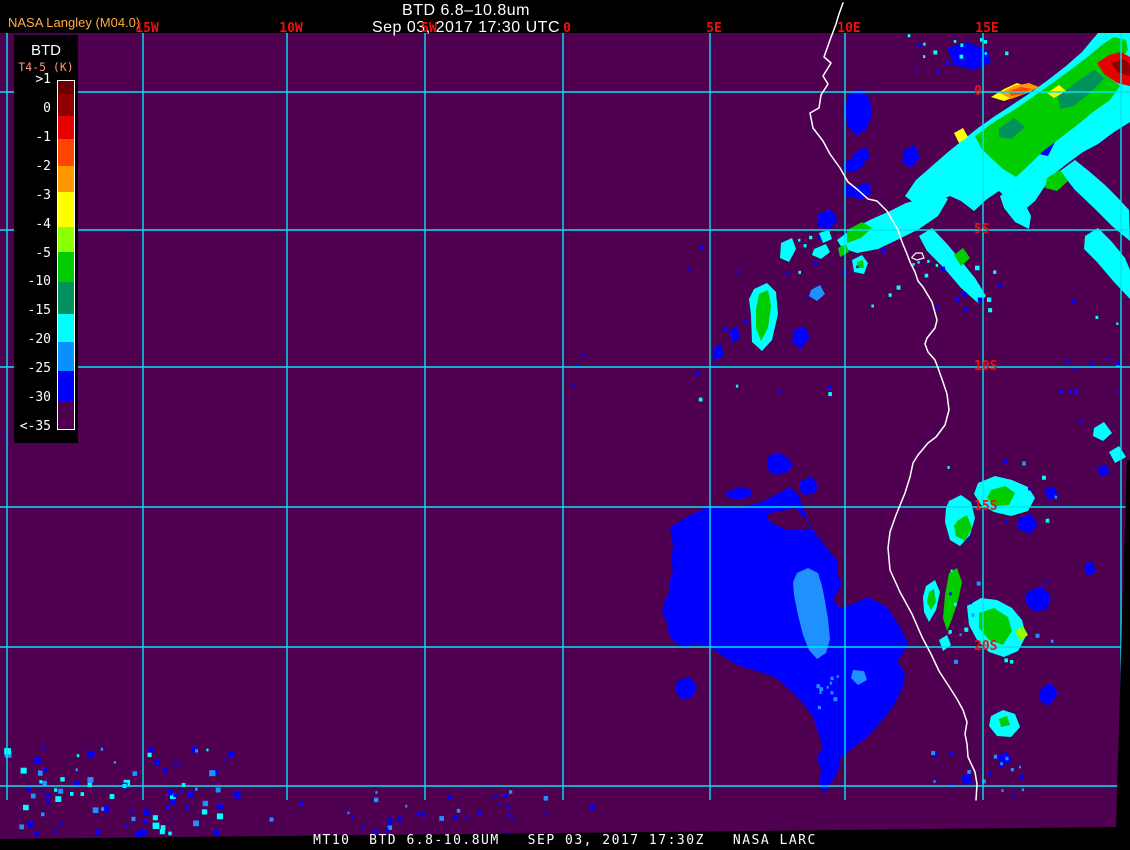 Image resolution: width=1130 pixels, height=850 pixels. Describe the element at coordinates (39, 282) in the screenshot. I see `colorbar-tick--10: -10` at that location.